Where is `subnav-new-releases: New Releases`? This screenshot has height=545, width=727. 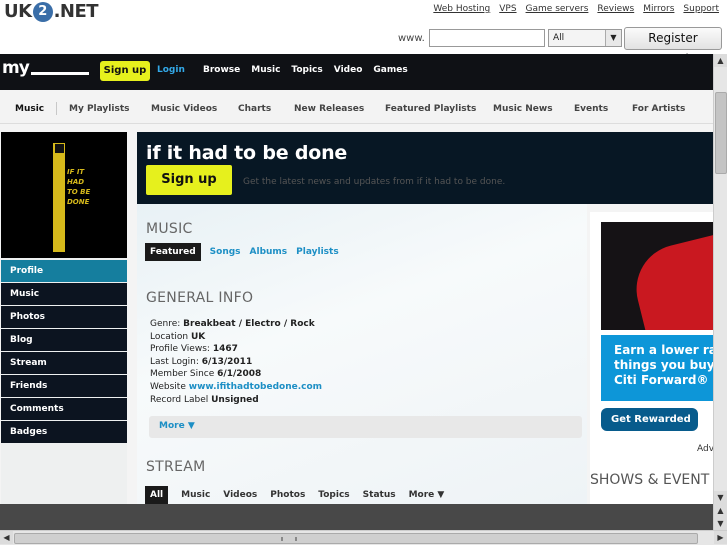 subnav-new-releases: New Releases is located at coordinates (329, 109).